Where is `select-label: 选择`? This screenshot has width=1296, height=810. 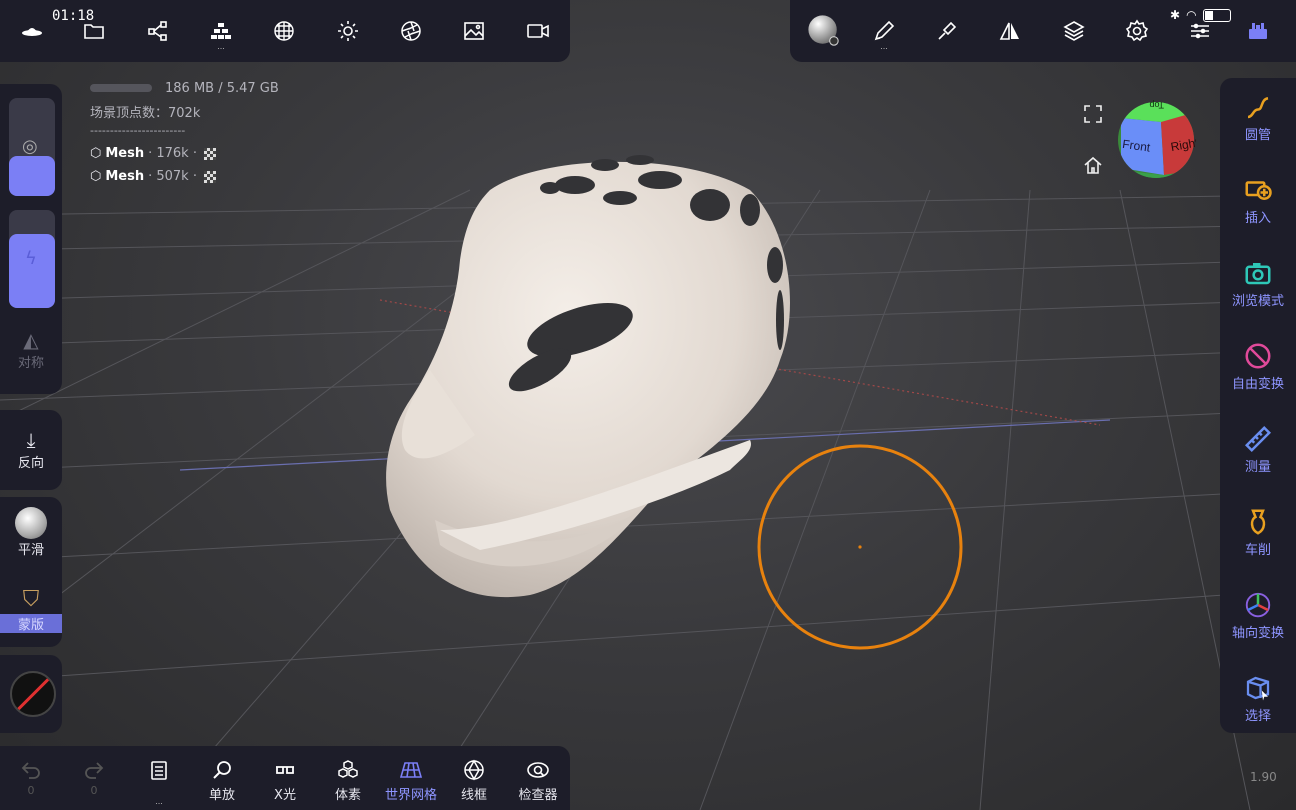
select-label: 选择 is located at coordinates (1257, 716).